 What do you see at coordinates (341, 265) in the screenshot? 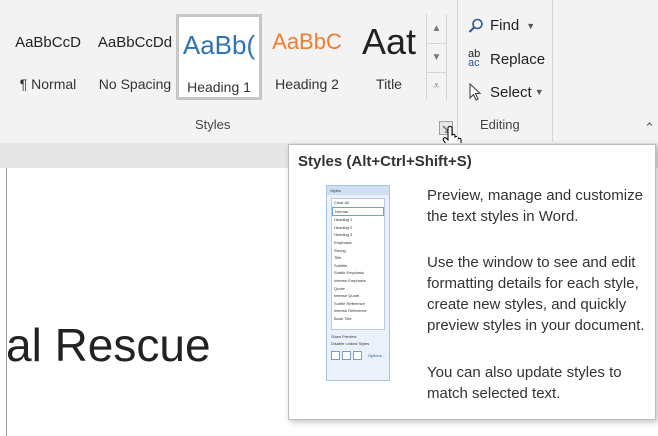
I see `thumbnail-item: Subtitle` at bounding box center [341, 265].